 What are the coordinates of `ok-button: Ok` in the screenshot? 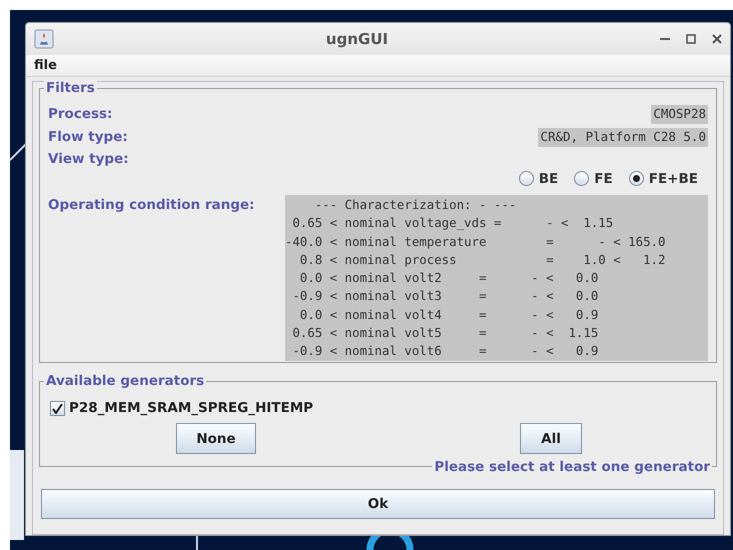 It's located at (378, 504).